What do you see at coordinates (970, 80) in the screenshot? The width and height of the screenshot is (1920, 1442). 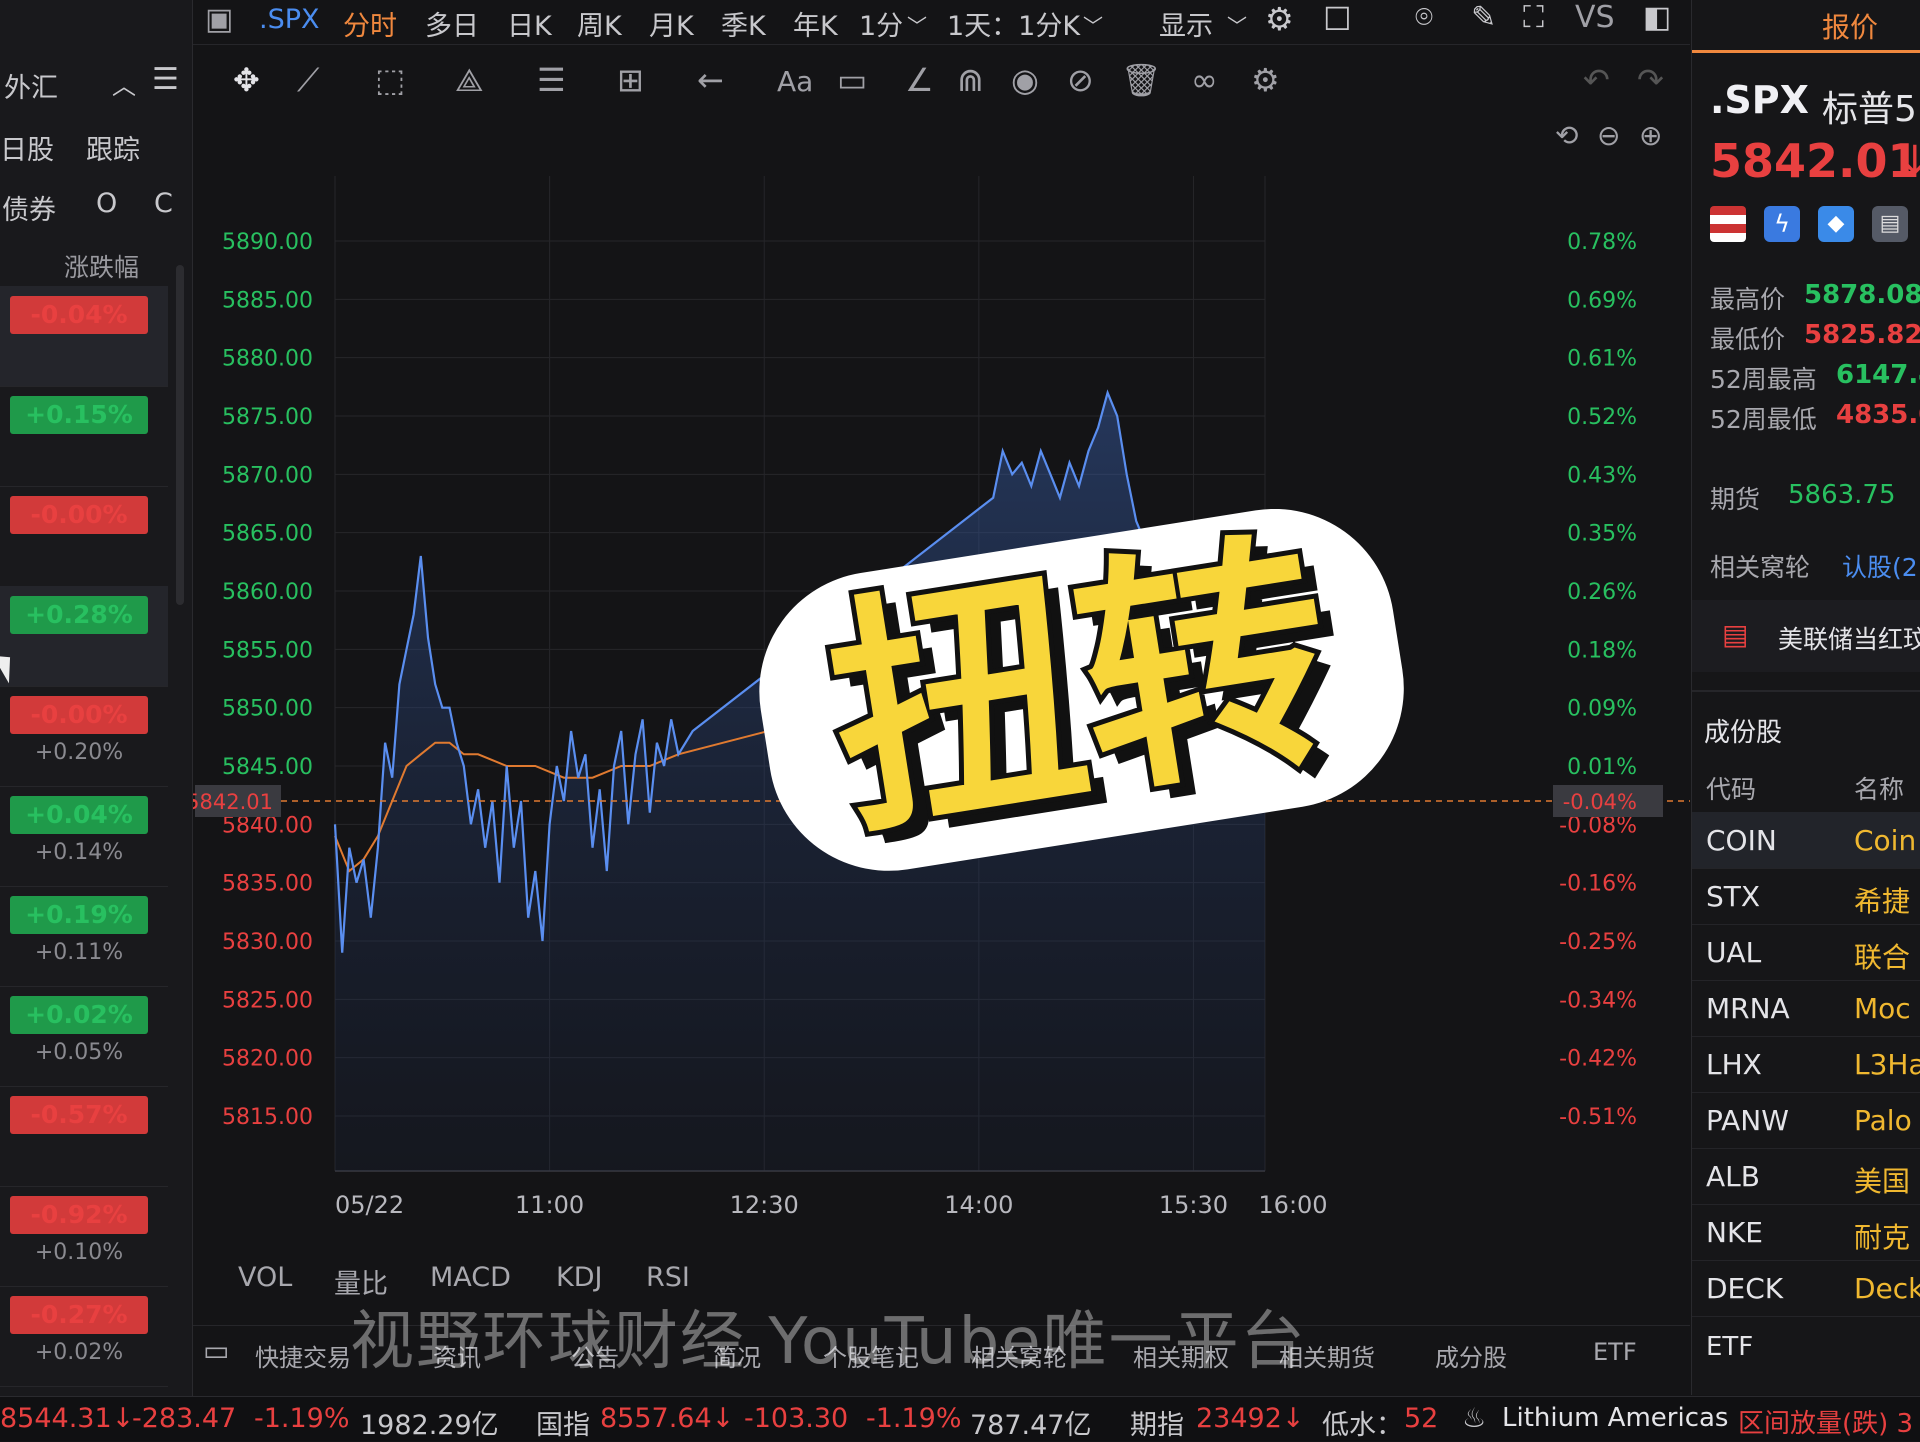 I see `magnet-icon: ⋒` at bounding box center [970, 80].